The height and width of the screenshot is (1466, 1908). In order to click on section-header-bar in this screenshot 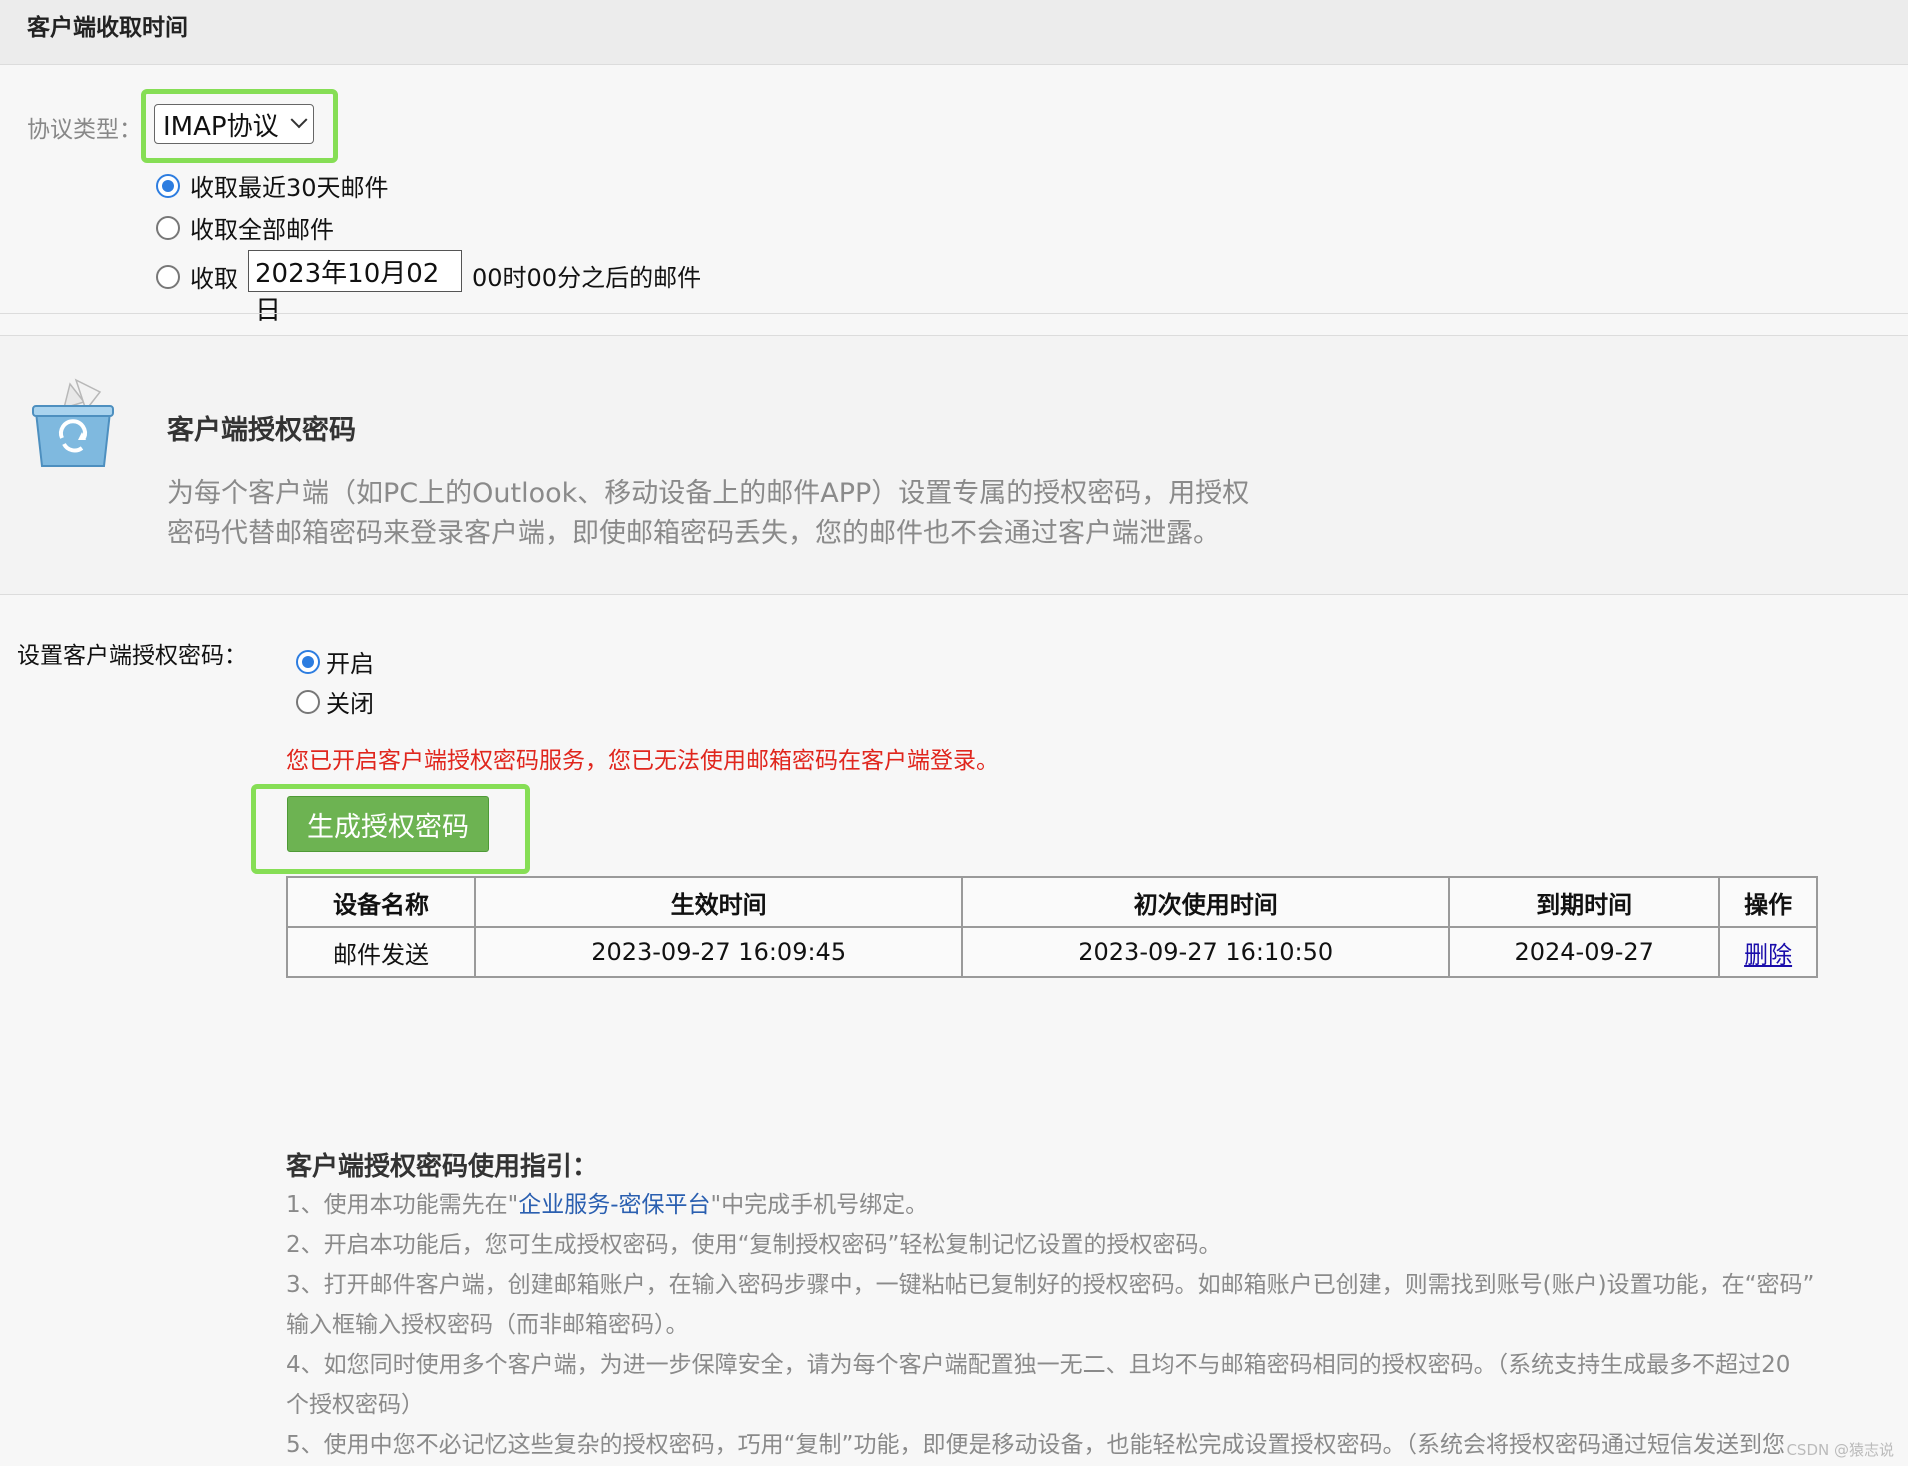, I will do `click(954, 32)`.